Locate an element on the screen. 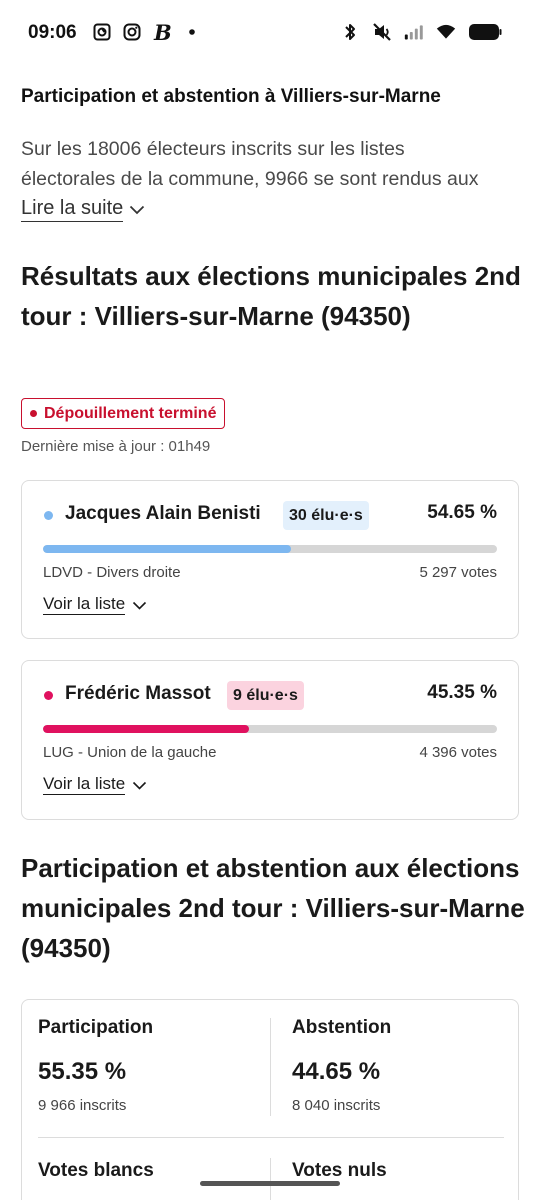 The width and height of the screenshot is (540, 1200). abstention-label: Abstention is located at coordinates (342, 1027).